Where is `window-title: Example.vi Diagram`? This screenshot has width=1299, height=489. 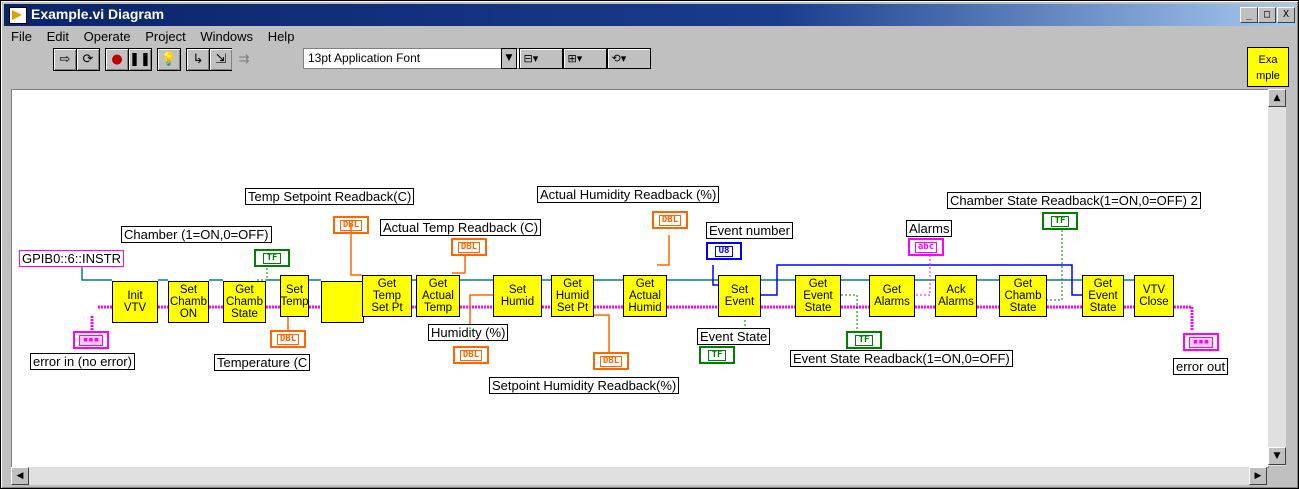 window-title: Example.vi Diagram is located at coordinates (98, 14).